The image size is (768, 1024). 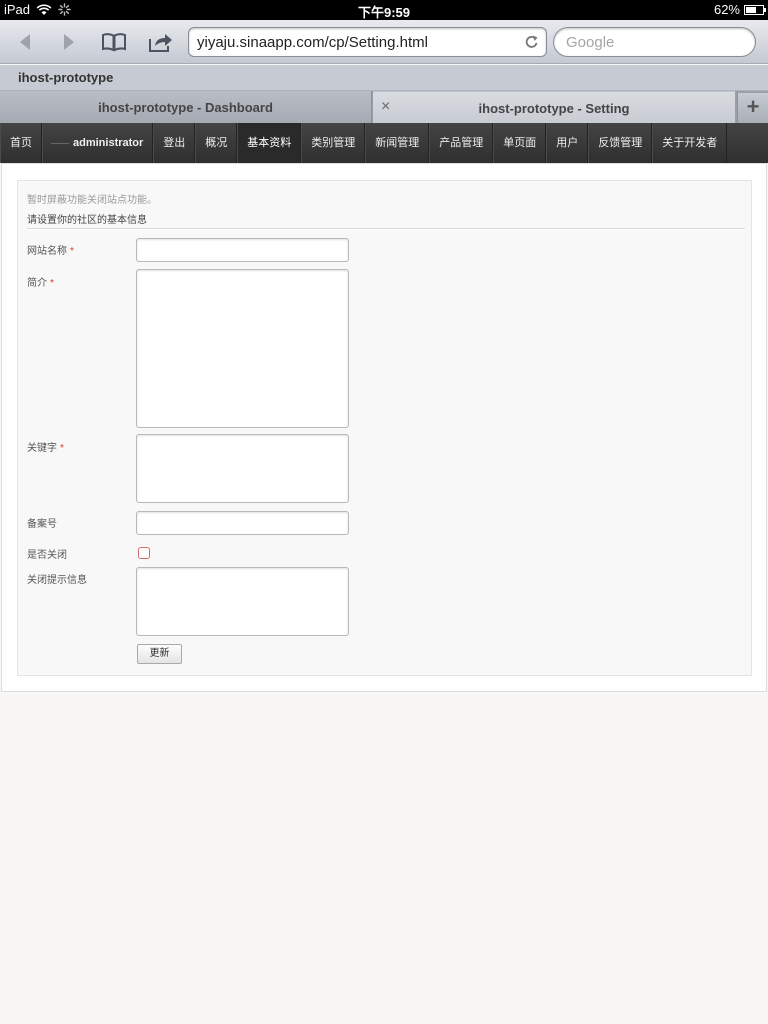 I want to click on clock: 下午9:59, so click(x=384, y=12).